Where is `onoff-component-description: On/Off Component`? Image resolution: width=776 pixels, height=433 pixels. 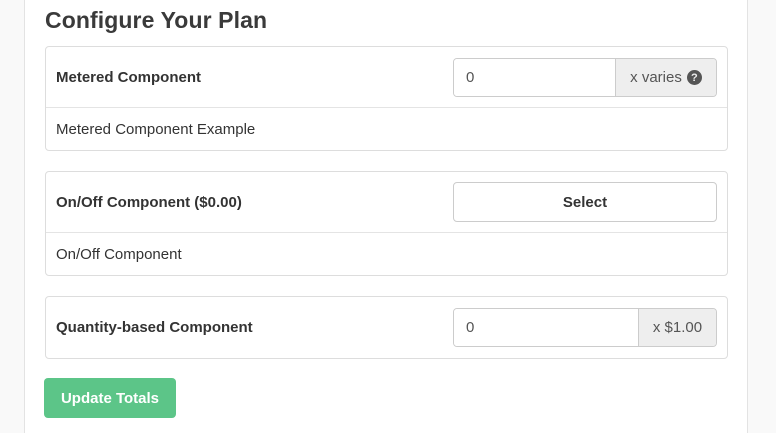
onoff-component-description: On/Off Component is located at coordinates (119, 254).